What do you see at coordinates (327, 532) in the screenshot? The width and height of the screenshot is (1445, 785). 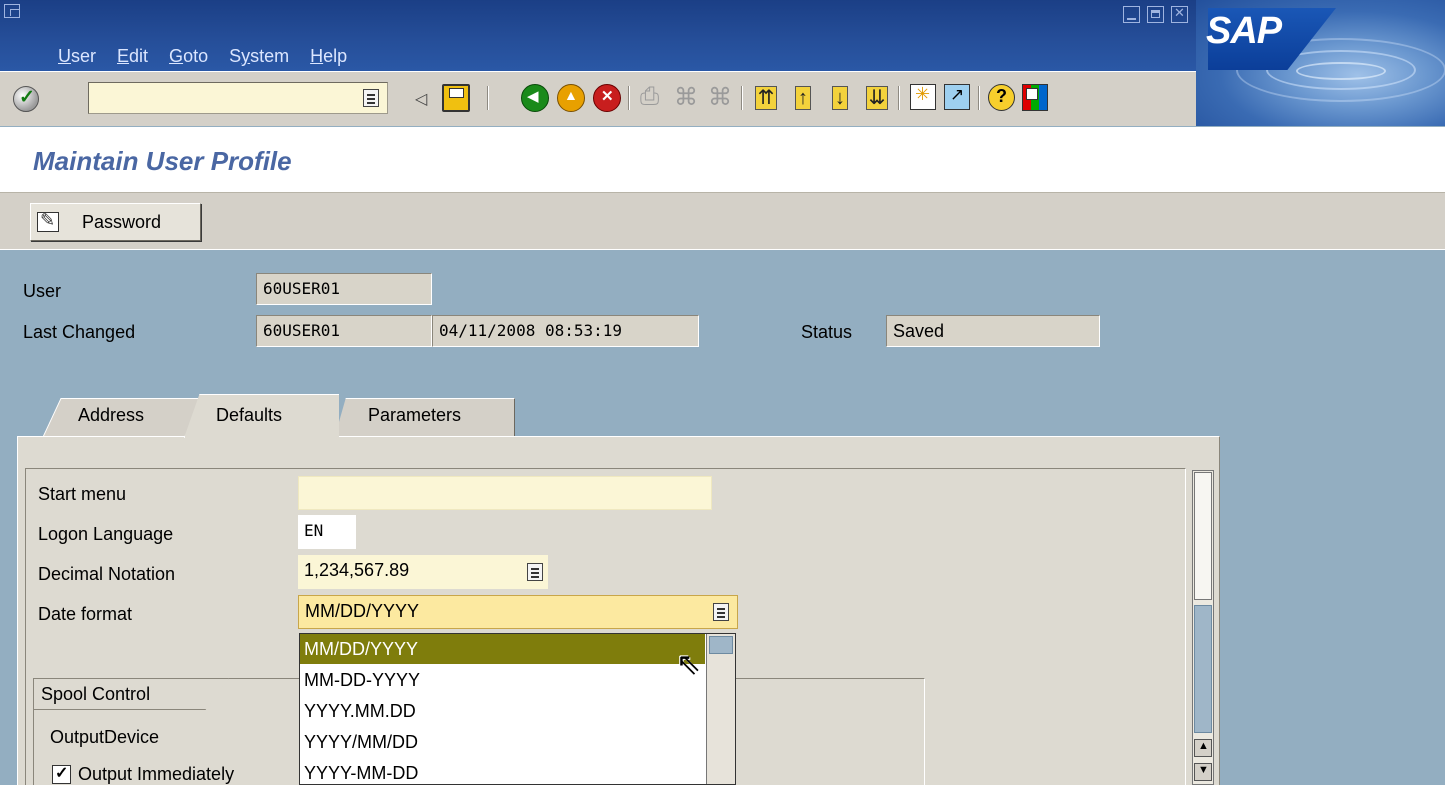 I see `logon-language-input: EN` at bounding box center [327, 532].